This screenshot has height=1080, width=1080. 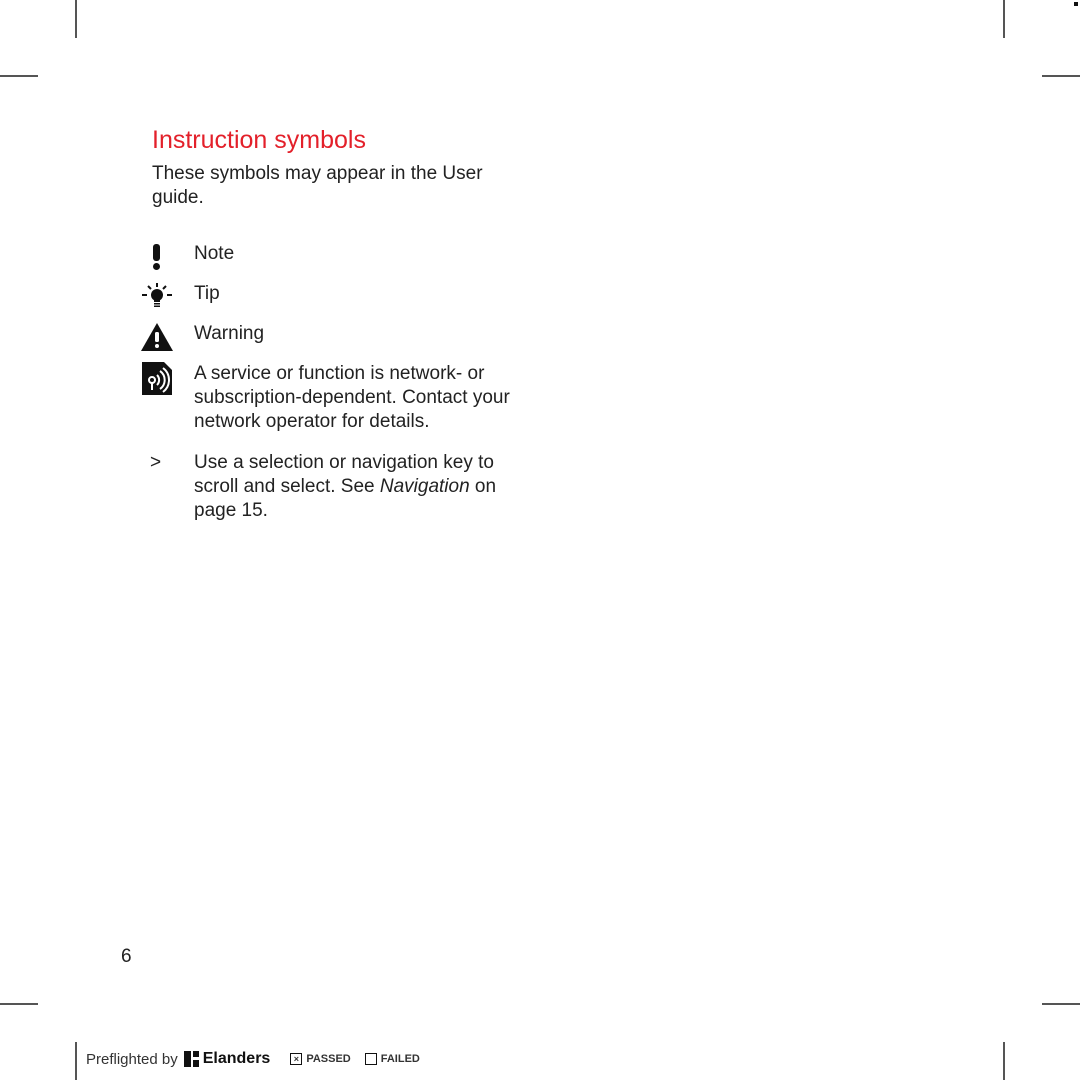 I want to click on preflighted-by-label: Preflighted by, so click(x=132, y=1059).